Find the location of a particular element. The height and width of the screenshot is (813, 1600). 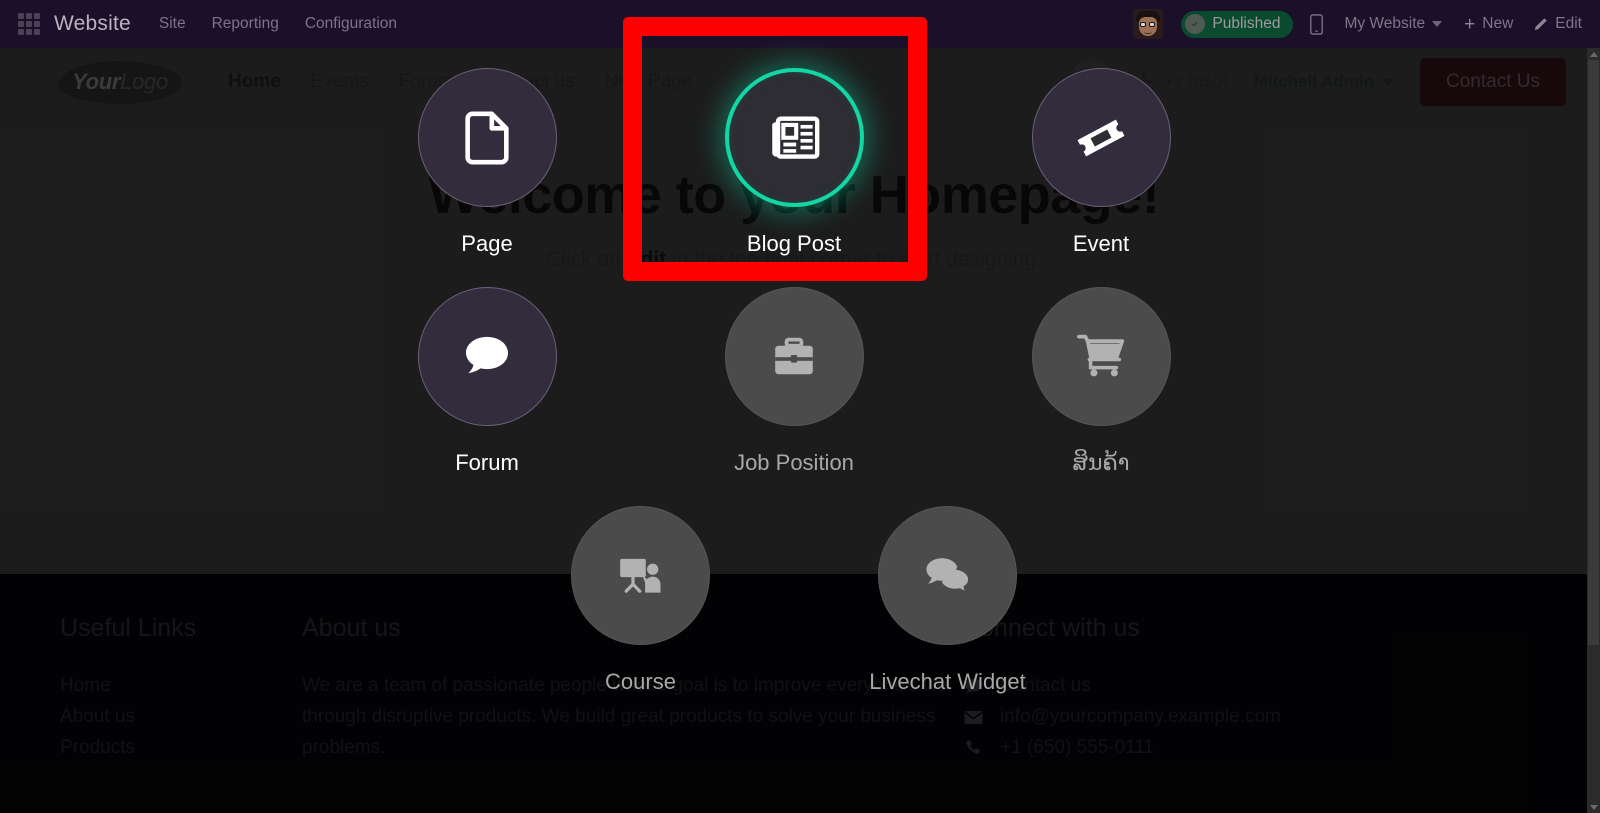

publish-label: Published is located at coordinates (1246, 23).